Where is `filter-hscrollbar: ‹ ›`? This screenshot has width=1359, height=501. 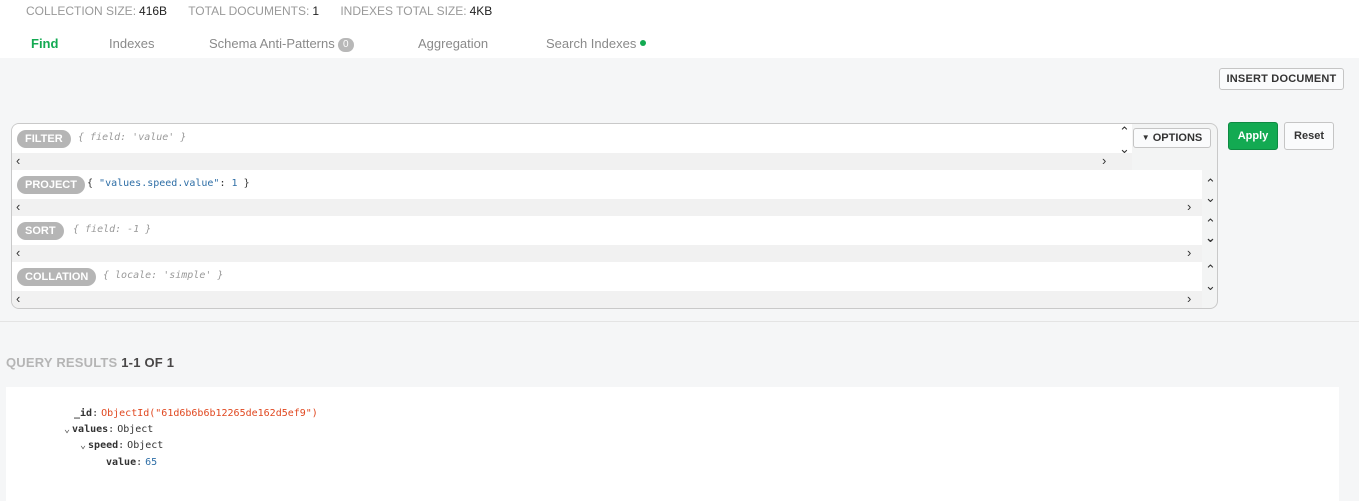 filter-hscrollbar: ‹ › is located at coordinates (572, 161).